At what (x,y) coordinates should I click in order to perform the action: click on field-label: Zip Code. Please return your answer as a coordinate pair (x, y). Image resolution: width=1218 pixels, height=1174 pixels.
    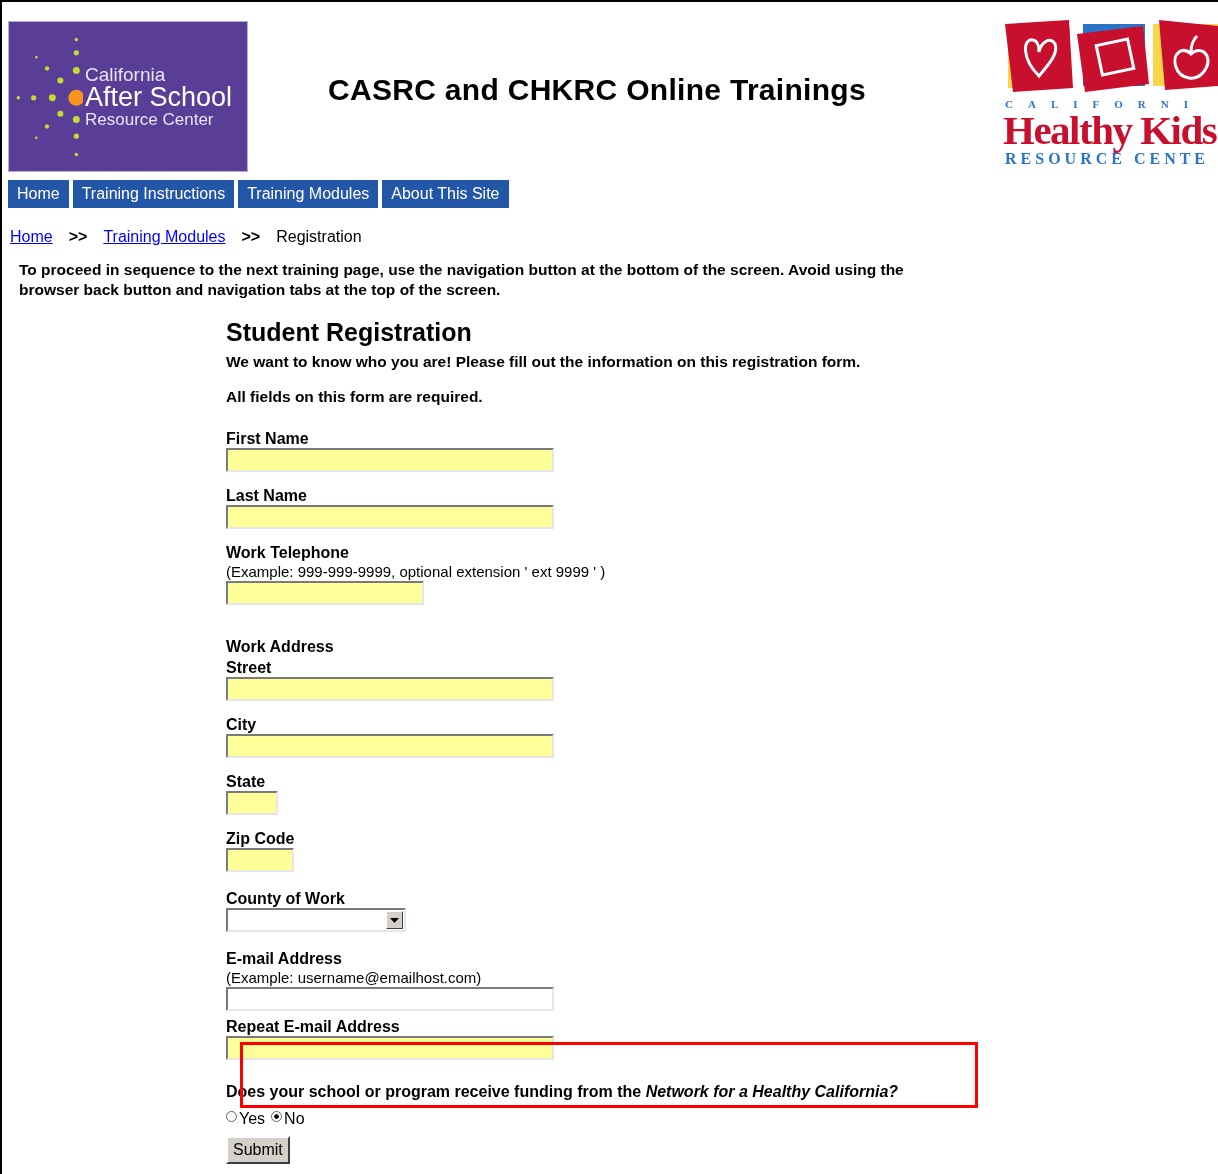
    Looking at the image, I should click on (260, 839).